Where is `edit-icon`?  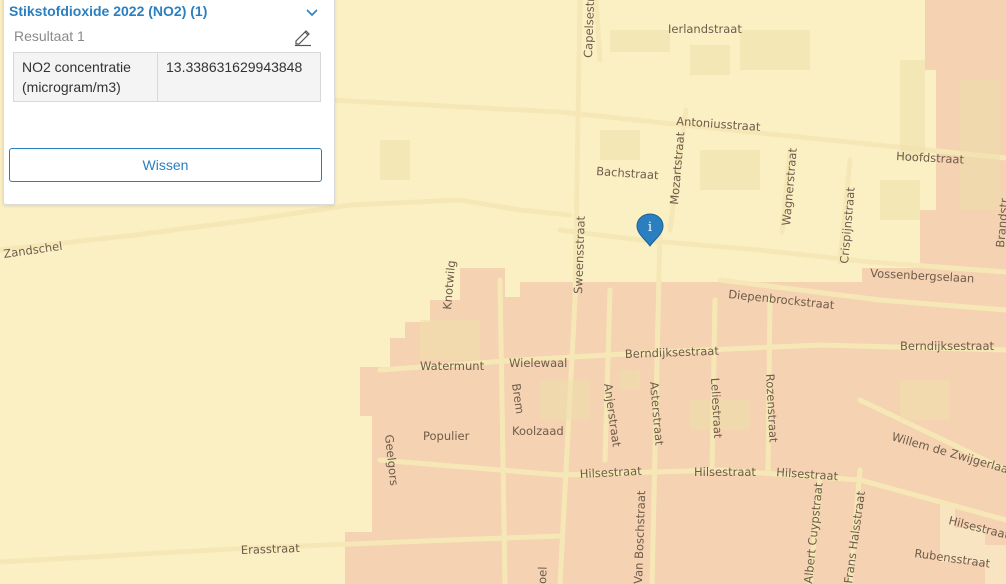
edit-icon is located at coordinates (303, 36).